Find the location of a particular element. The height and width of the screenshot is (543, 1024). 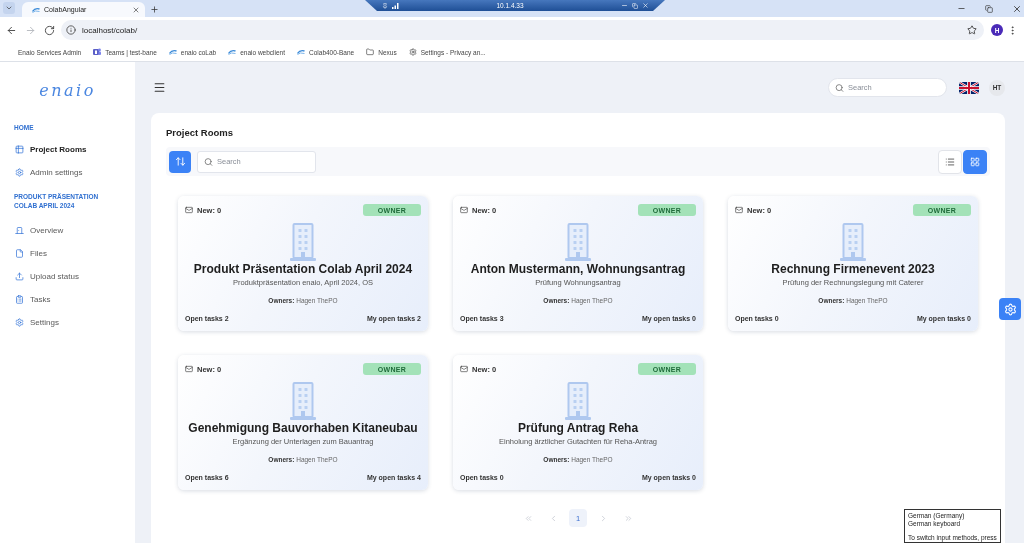

forward-arrow-icon is located at coordinates (30, 30).